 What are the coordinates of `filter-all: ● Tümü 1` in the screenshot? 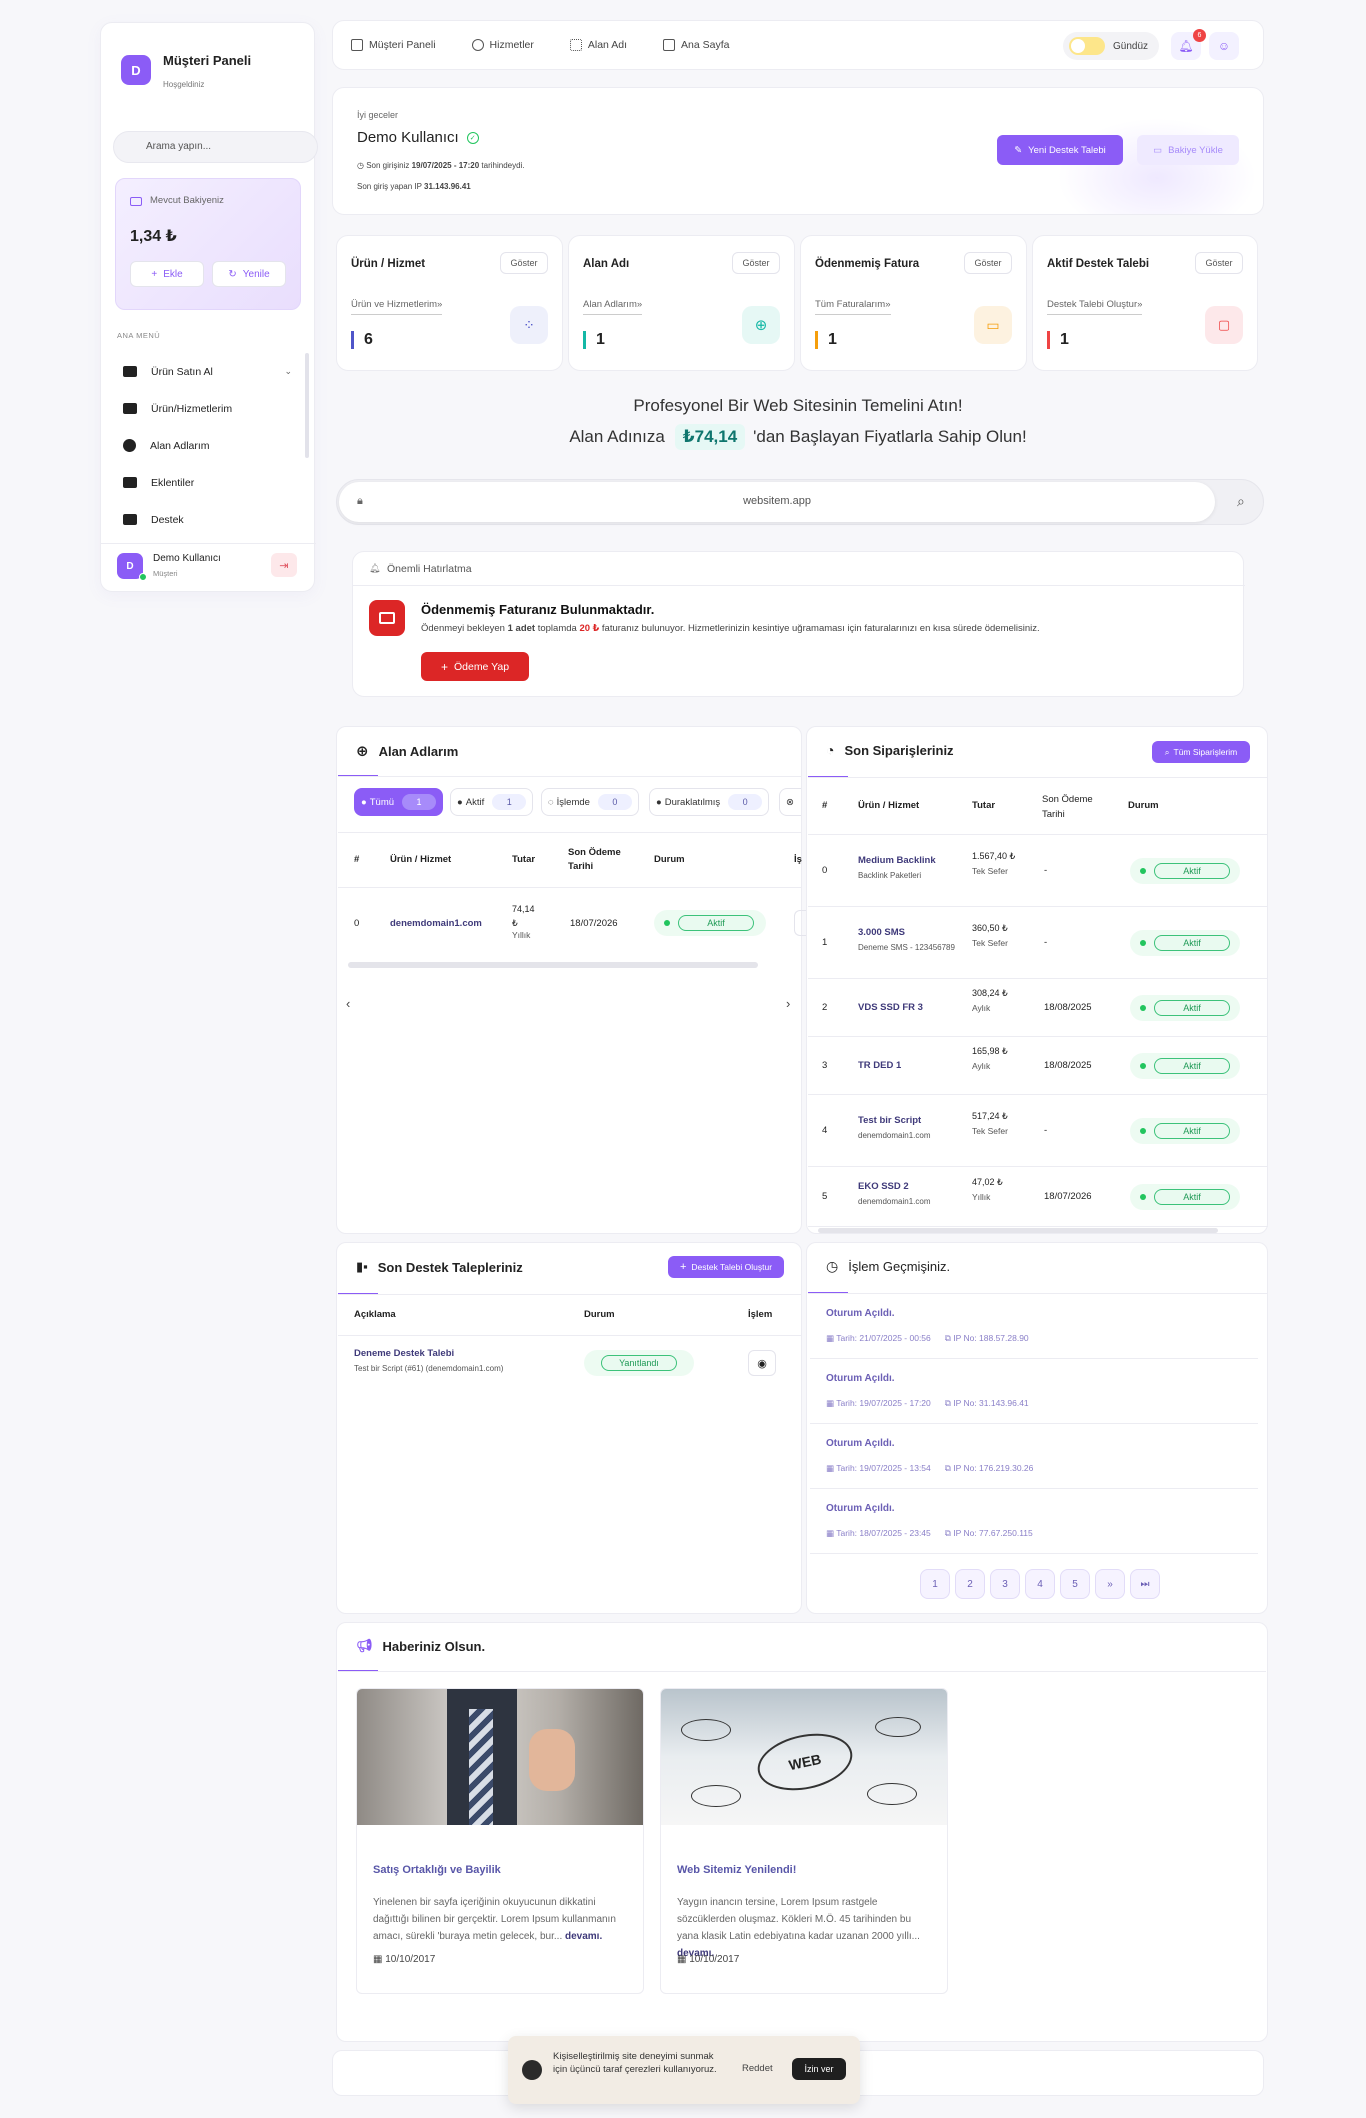 It's located at (399, 802).